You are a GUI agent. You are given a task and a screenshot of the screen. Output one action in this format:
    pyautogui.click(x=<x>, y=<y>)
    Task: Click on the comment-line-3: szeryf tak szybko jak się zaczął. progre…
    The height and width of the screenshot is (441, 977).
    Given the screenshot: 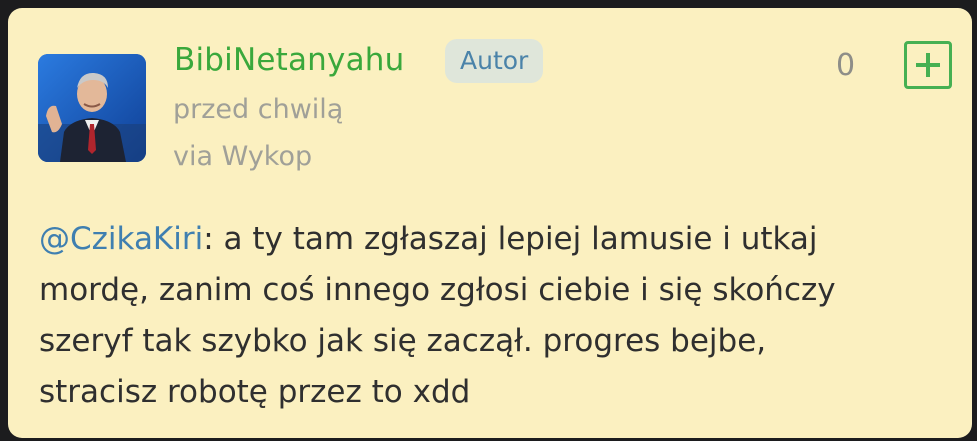 What is the action you would take?
    pyautogui.click(x=403, y=341)
    